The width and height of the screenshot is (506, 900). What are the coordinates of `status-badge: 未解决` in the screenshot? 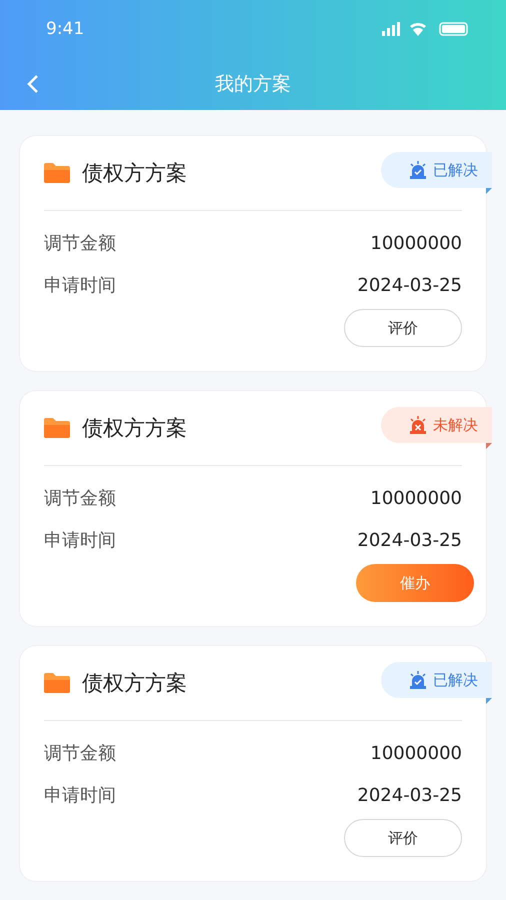 It's located at (436, 425).